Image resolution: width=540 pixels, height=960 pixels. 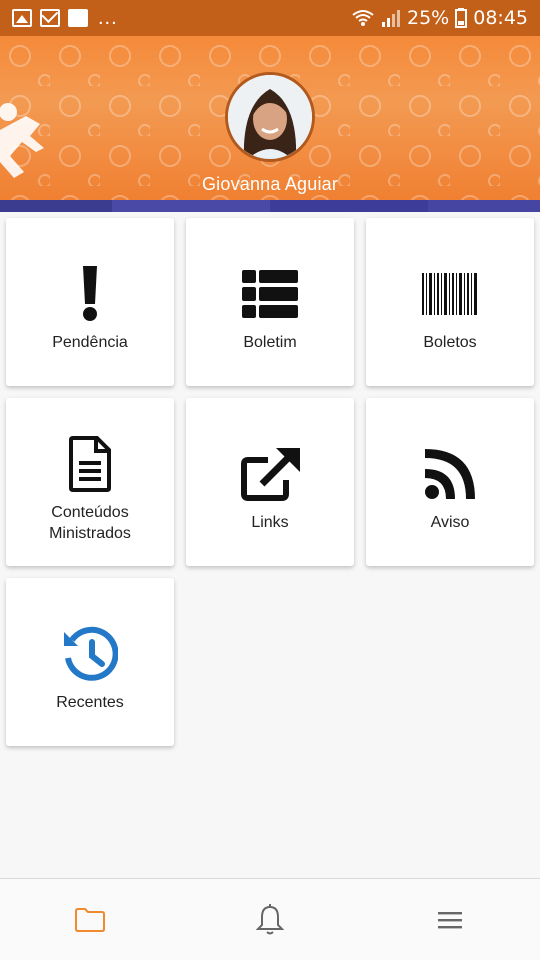 I want to click on tile-label: Conteúdos Ministrados, so click(x=90, y=523).